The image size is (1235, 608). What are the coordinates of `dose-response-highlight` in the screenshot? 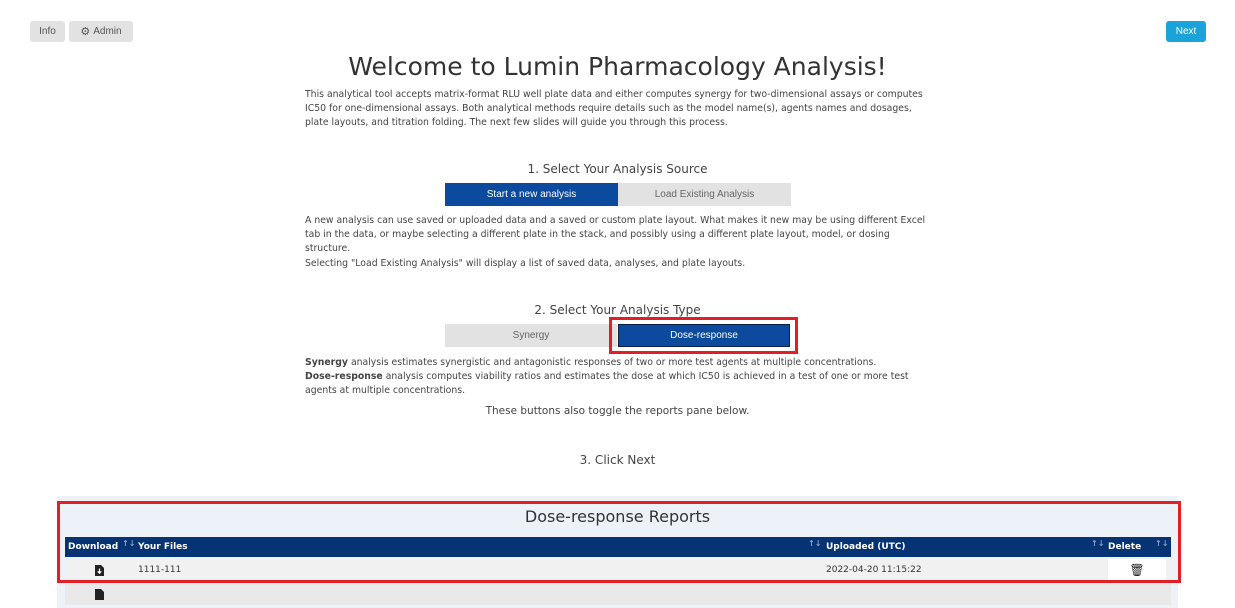 It's located at (703, 335).